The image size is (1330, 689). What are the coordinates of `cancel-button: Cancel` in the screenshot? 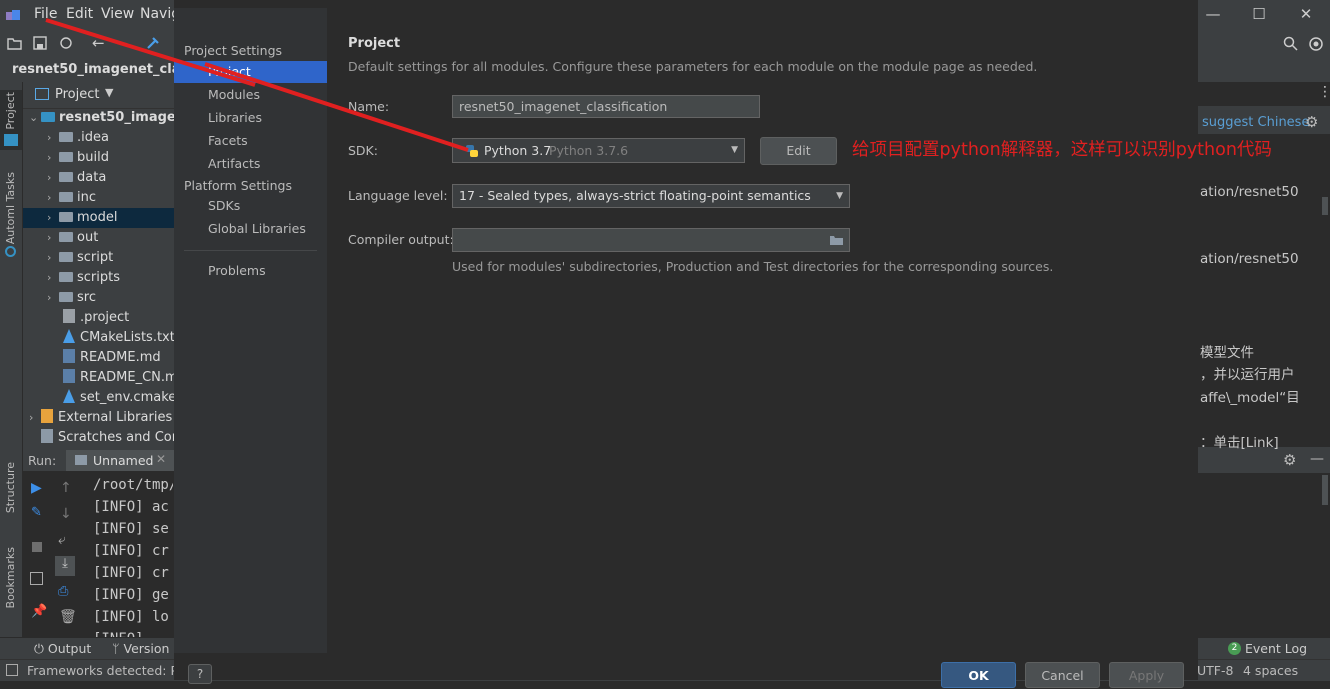 It's located at (1062, 675).